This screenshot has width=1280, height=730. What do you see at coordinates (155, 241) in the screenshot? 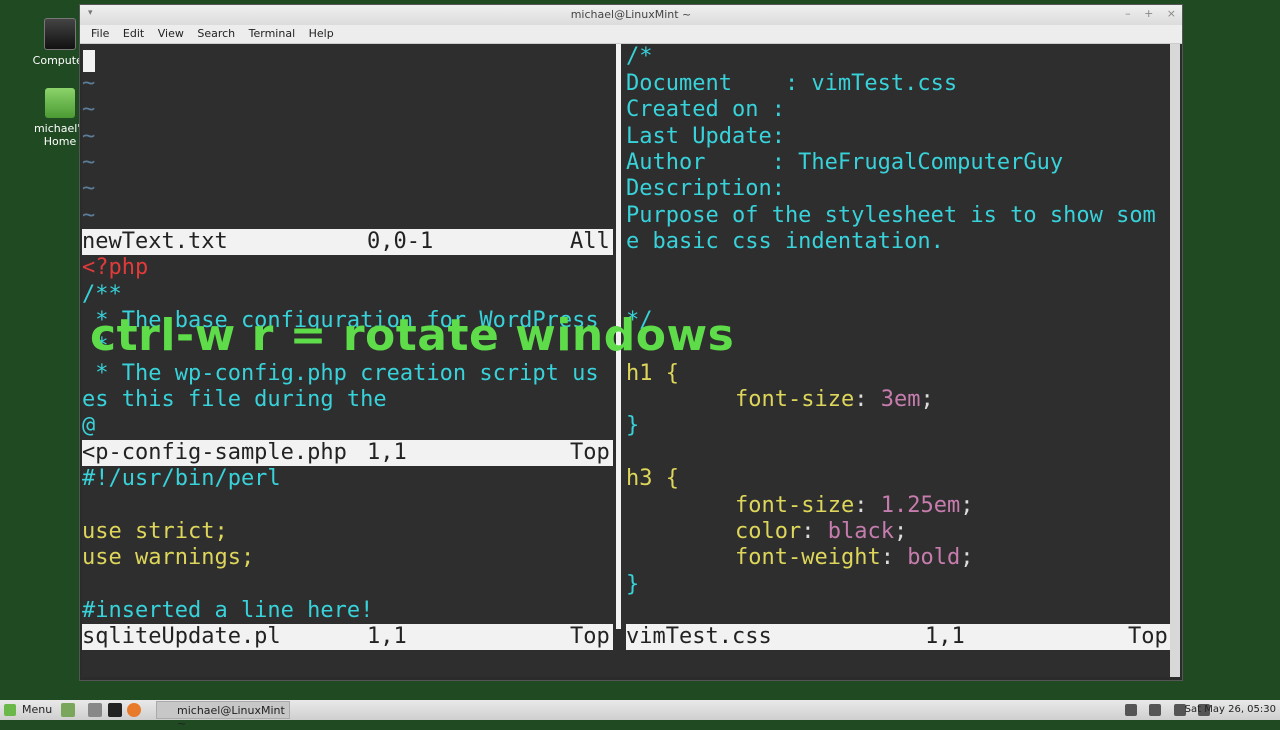
I see `status-filename: newText.txt` at bounding box center [155, 241].